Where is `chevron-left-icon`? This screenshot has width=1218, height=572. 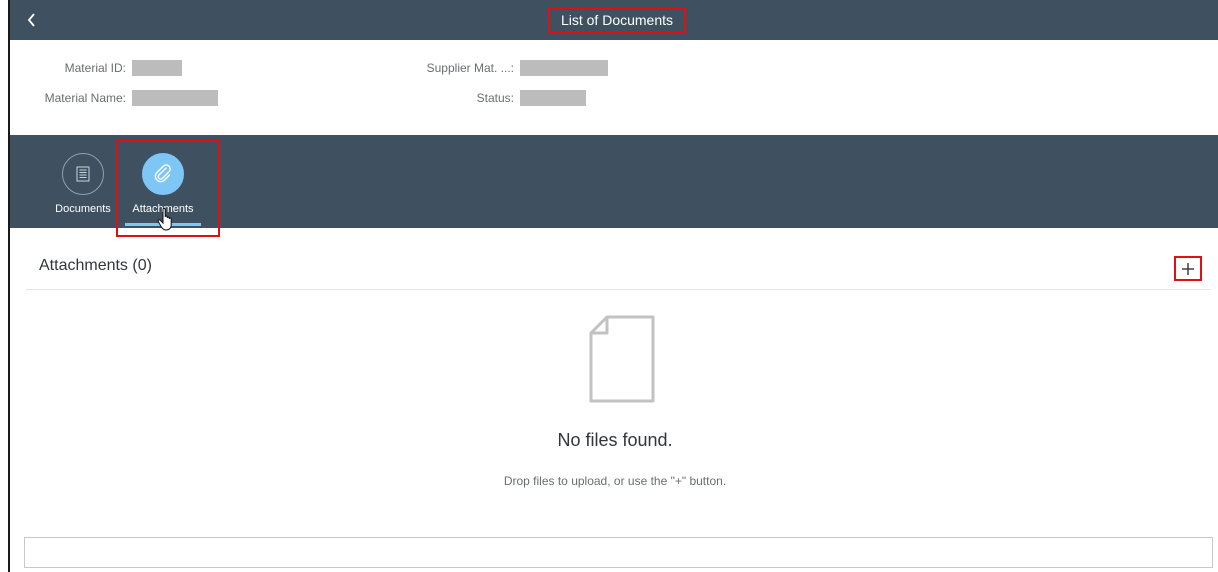 chevron-left-icon is located at coordinates (31, 20).